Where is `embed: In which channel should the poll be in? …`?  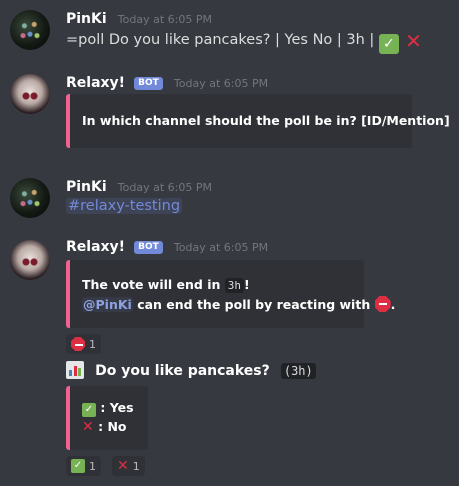 embed: In which channel should the poll be in? … is located at coordinates (258, 121).